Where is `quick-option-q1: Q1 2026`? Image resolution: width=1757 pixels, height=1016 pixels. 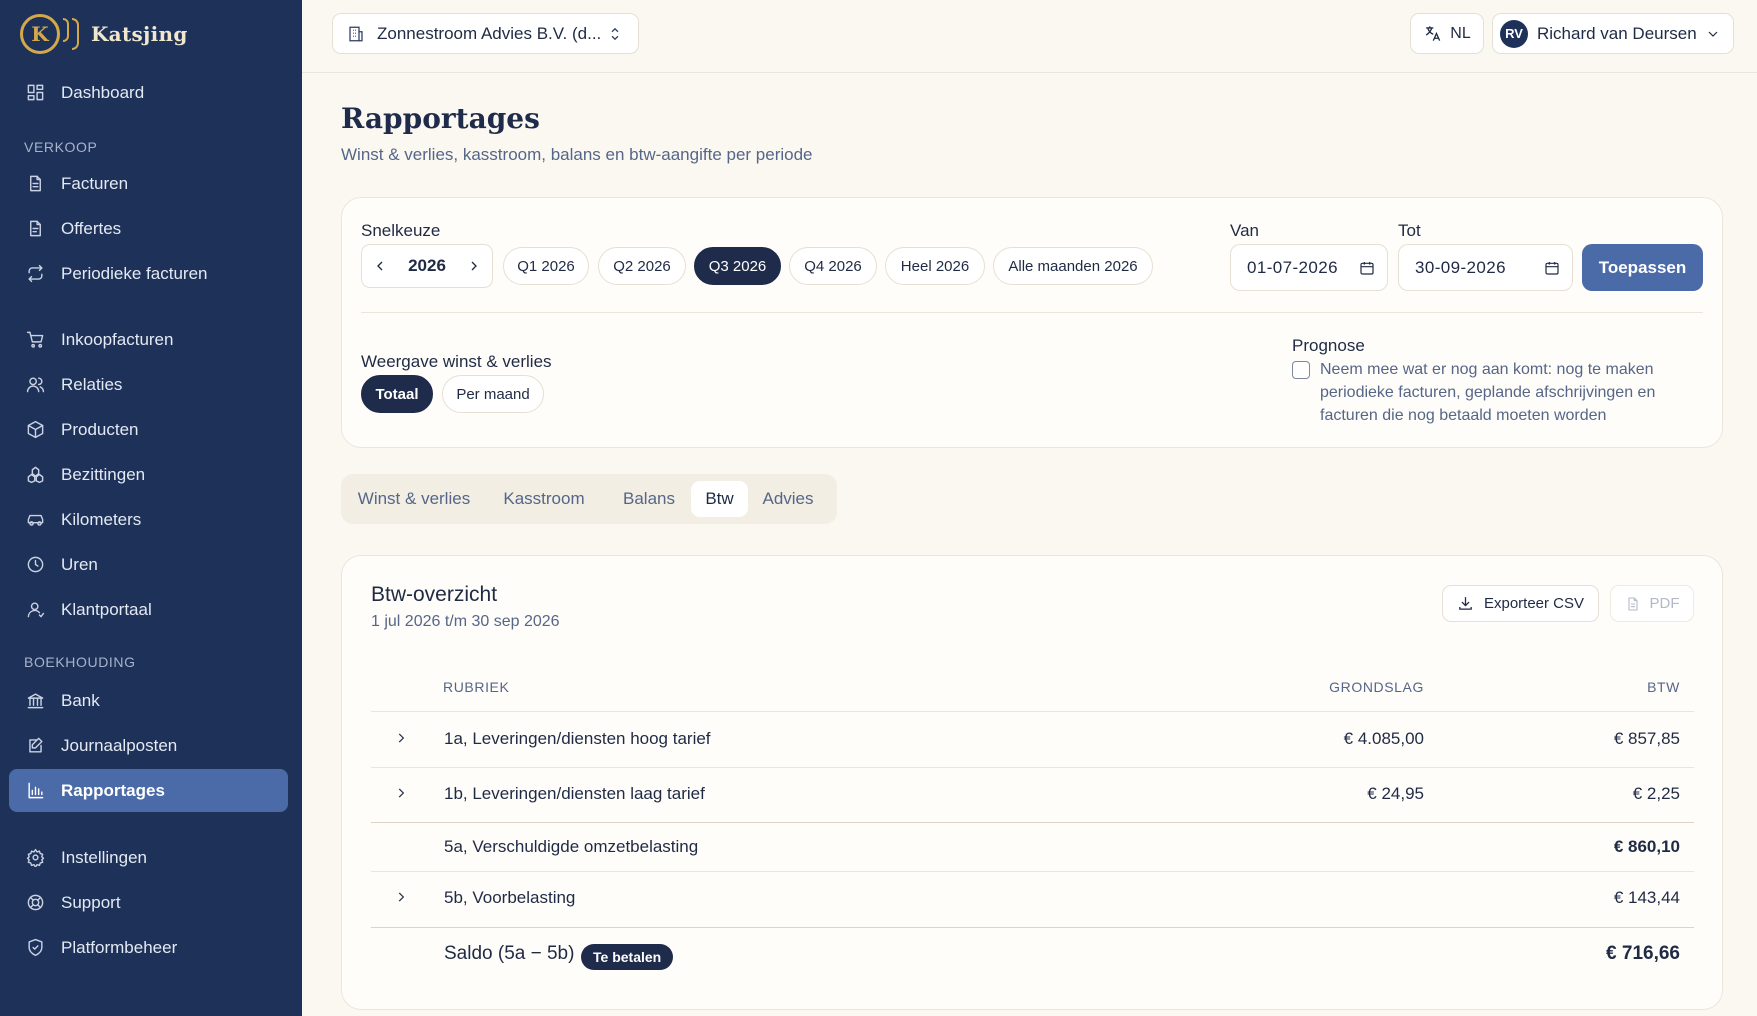
quick-option-q1: Q1 2026 is located at coordinates (546, 266).